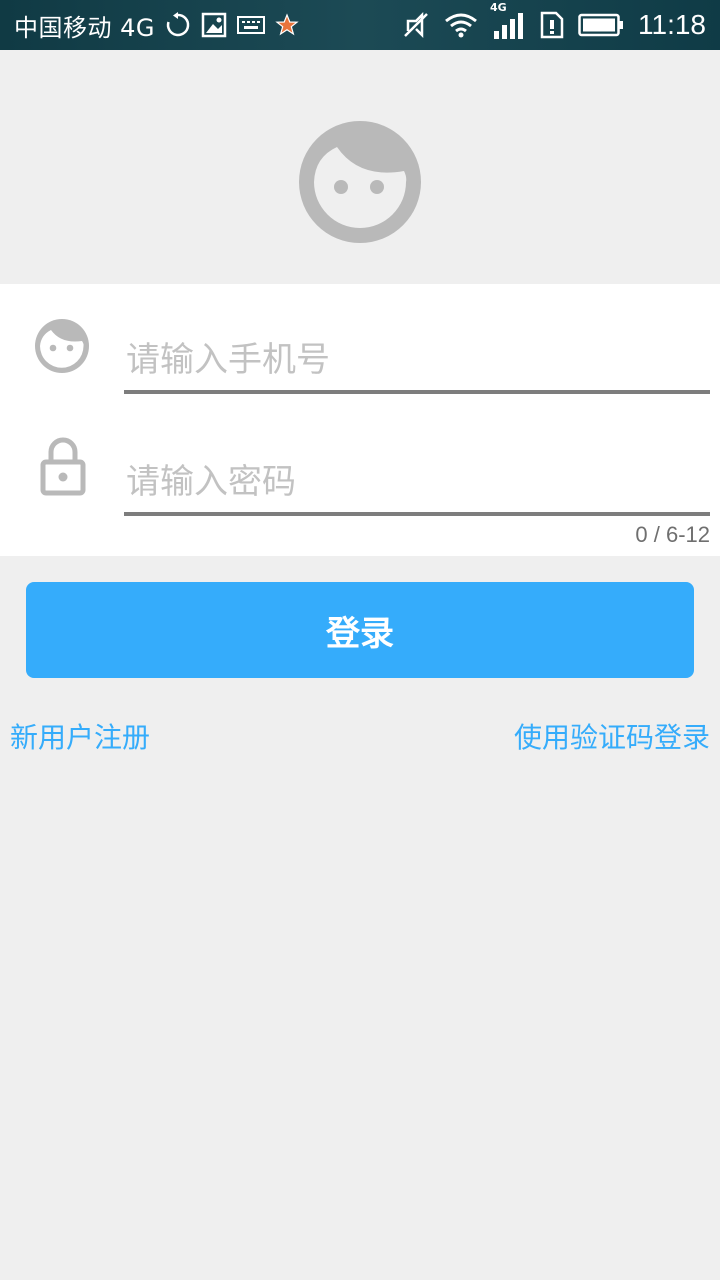 This screenshot has height=1280, width=720. I want to click on password-field, so click(417, 484).